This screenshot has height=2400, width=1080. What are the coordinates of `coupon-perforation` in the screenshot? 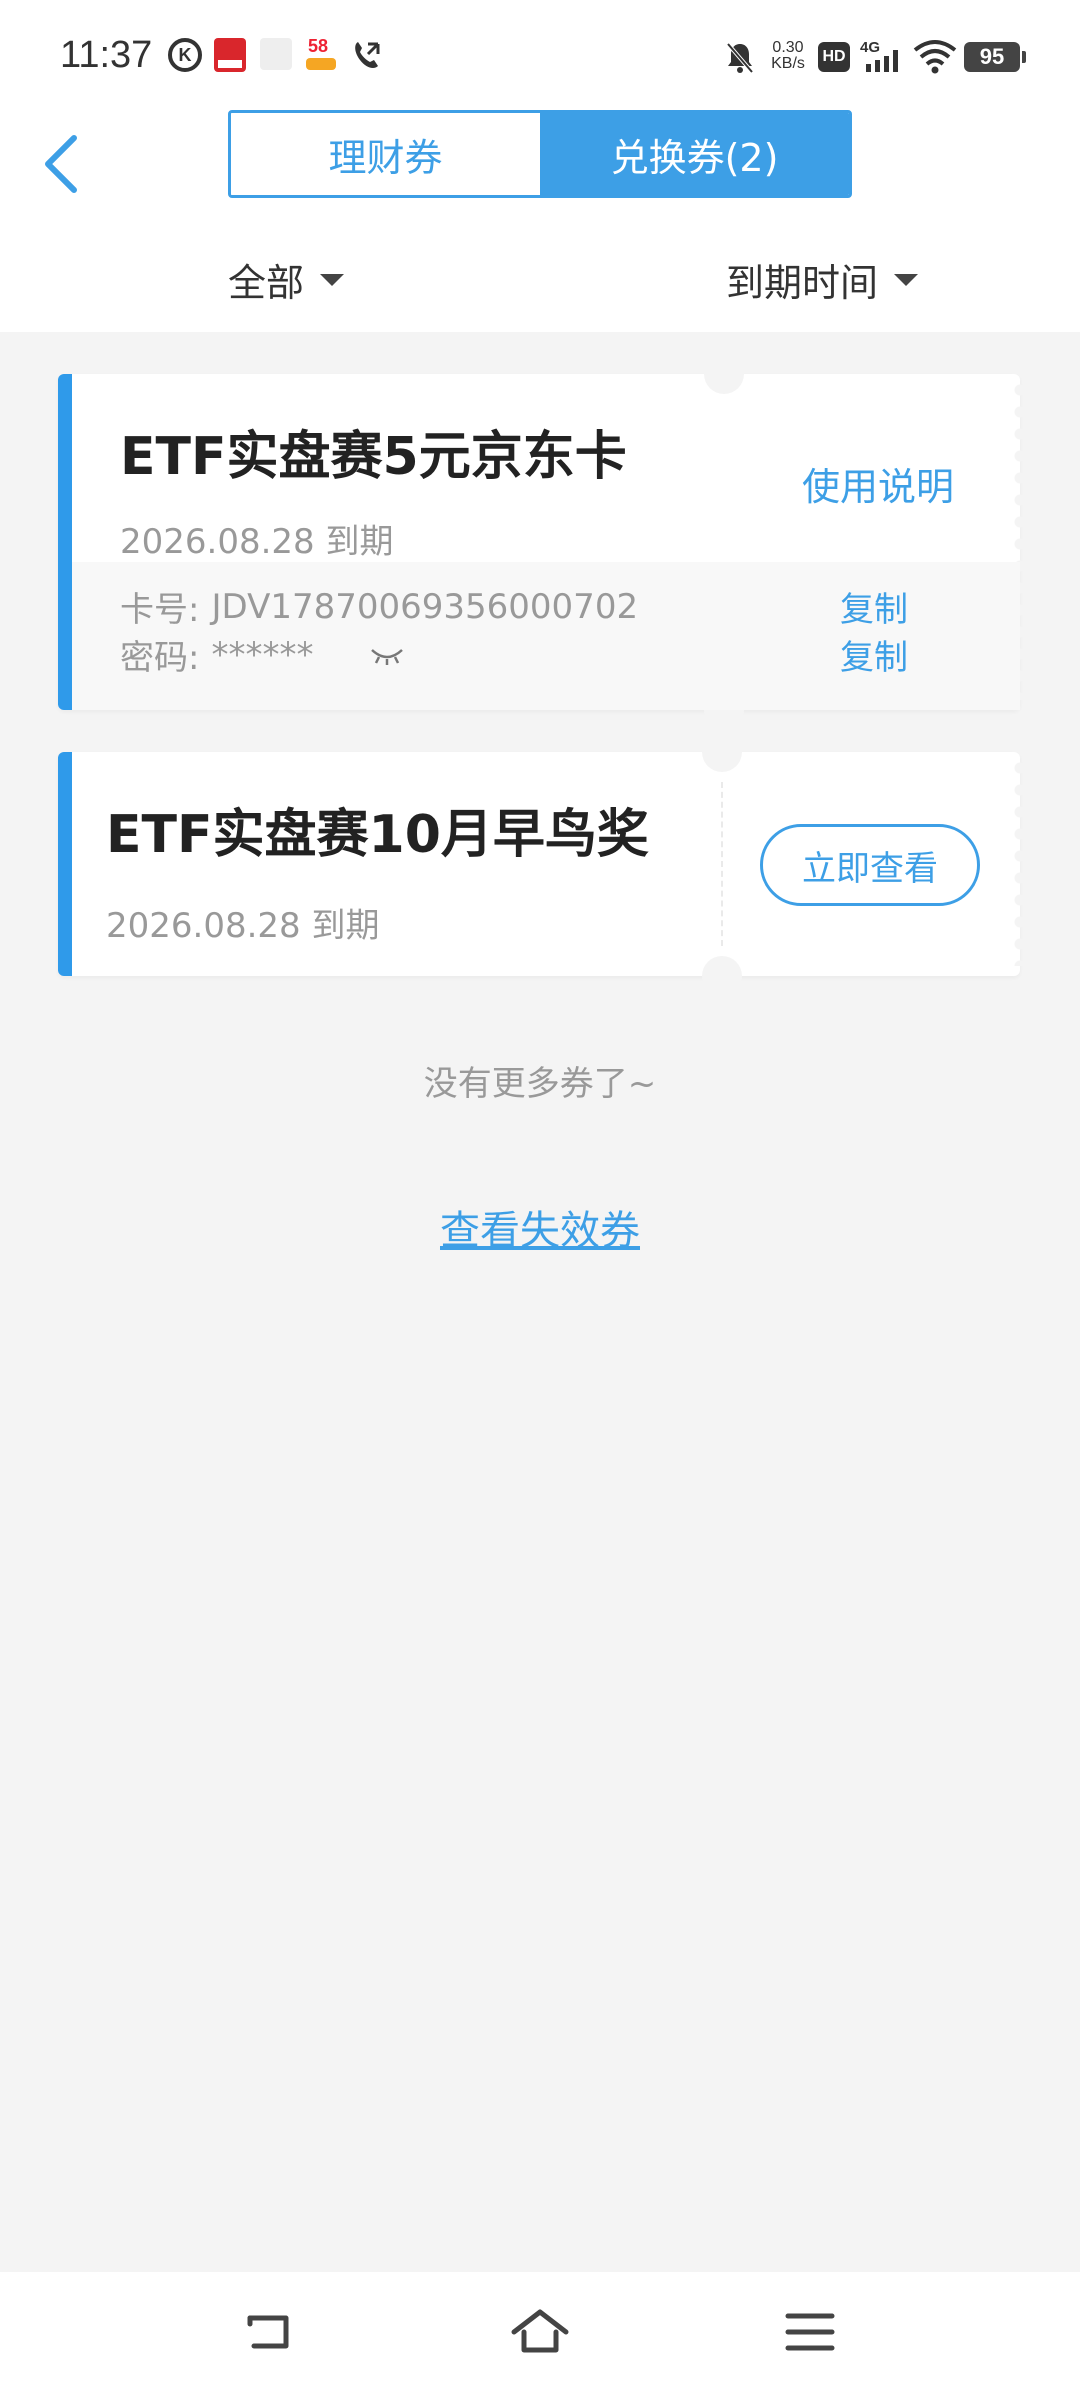 It's located at (1020, 864).